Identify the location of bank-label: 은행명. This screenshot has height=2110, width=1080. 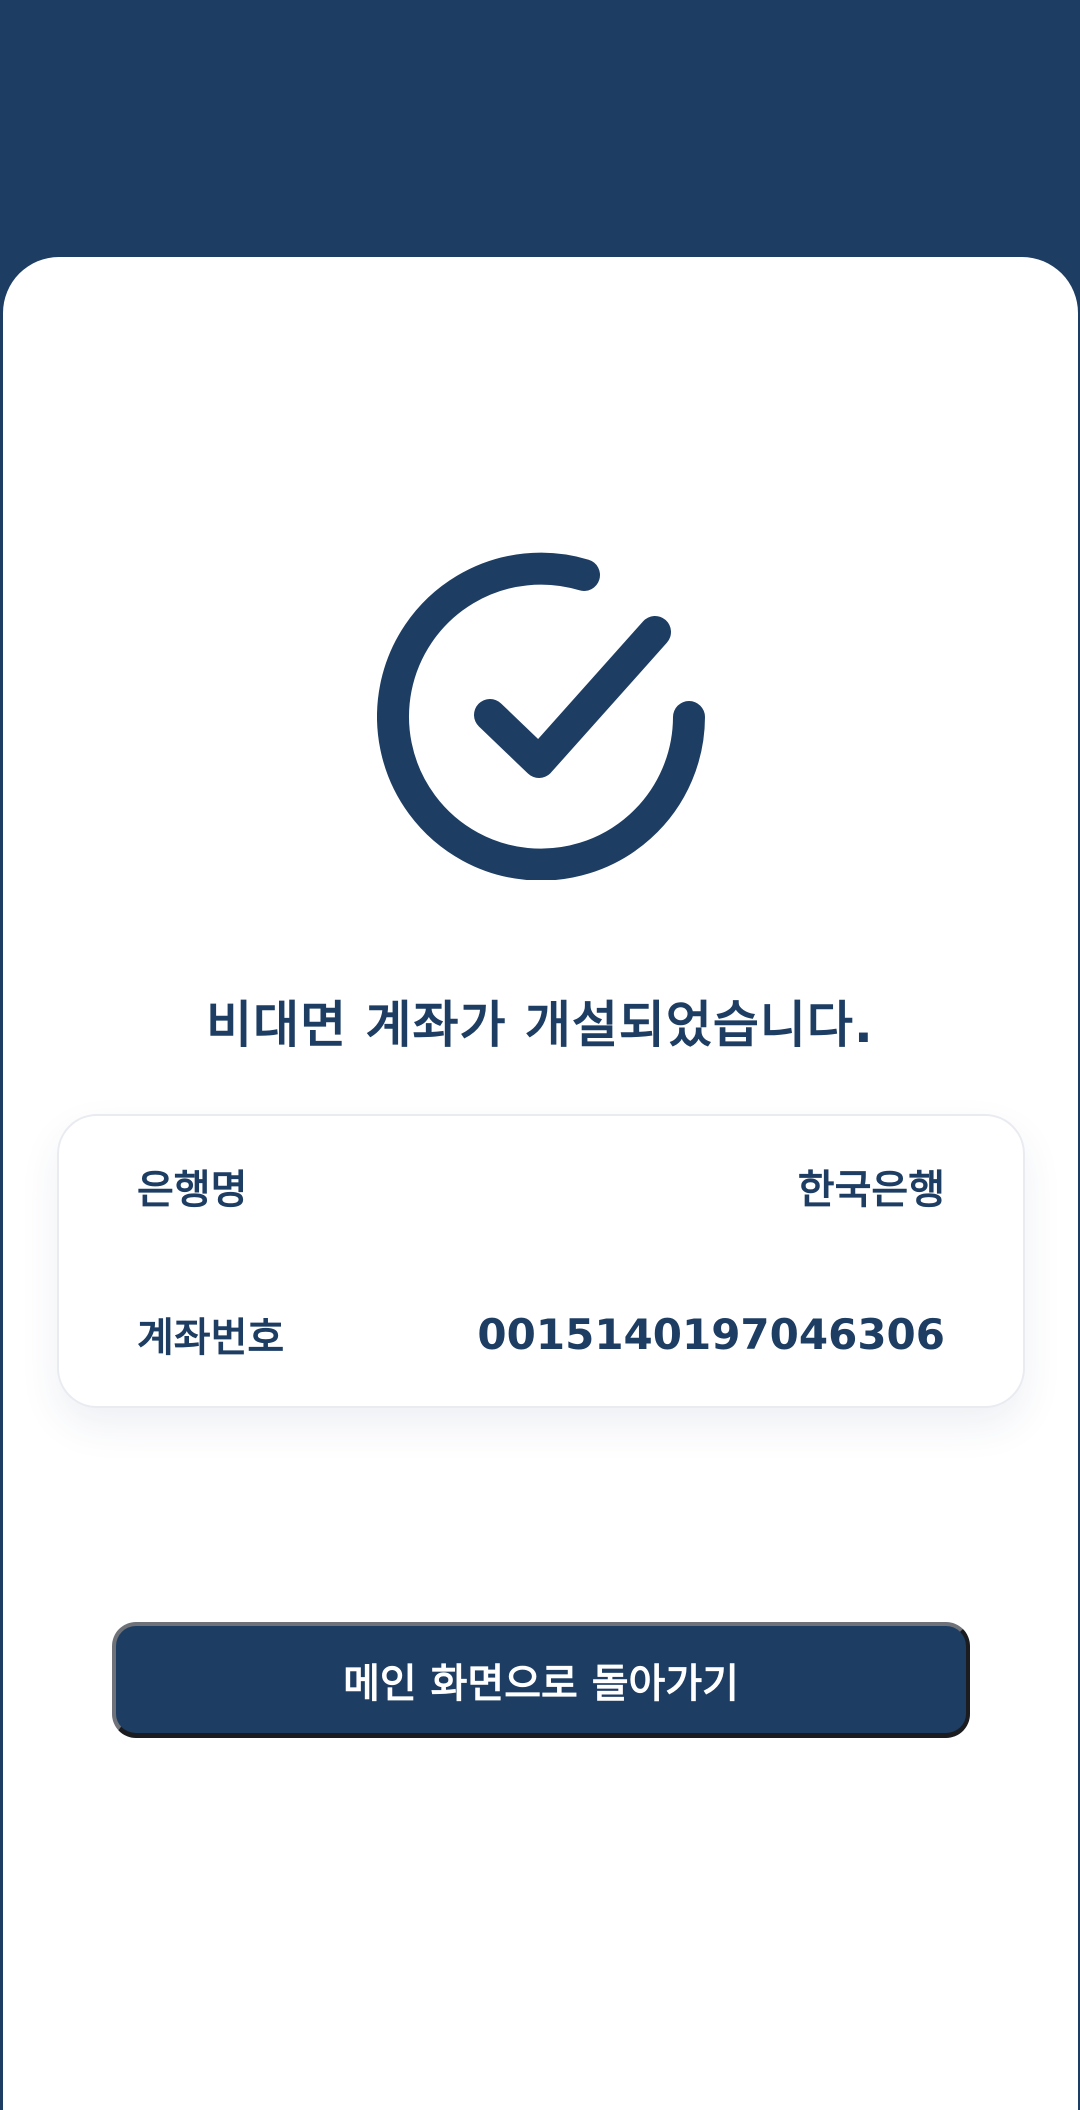
(192, 1190).